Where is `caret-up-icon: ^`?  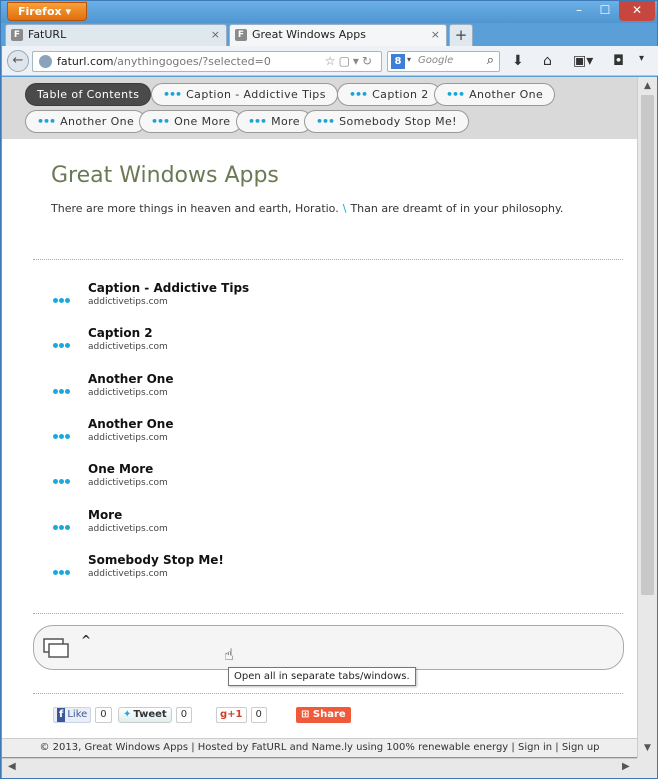 caret-up-icon: ^ is located at coordinates (86, 640).